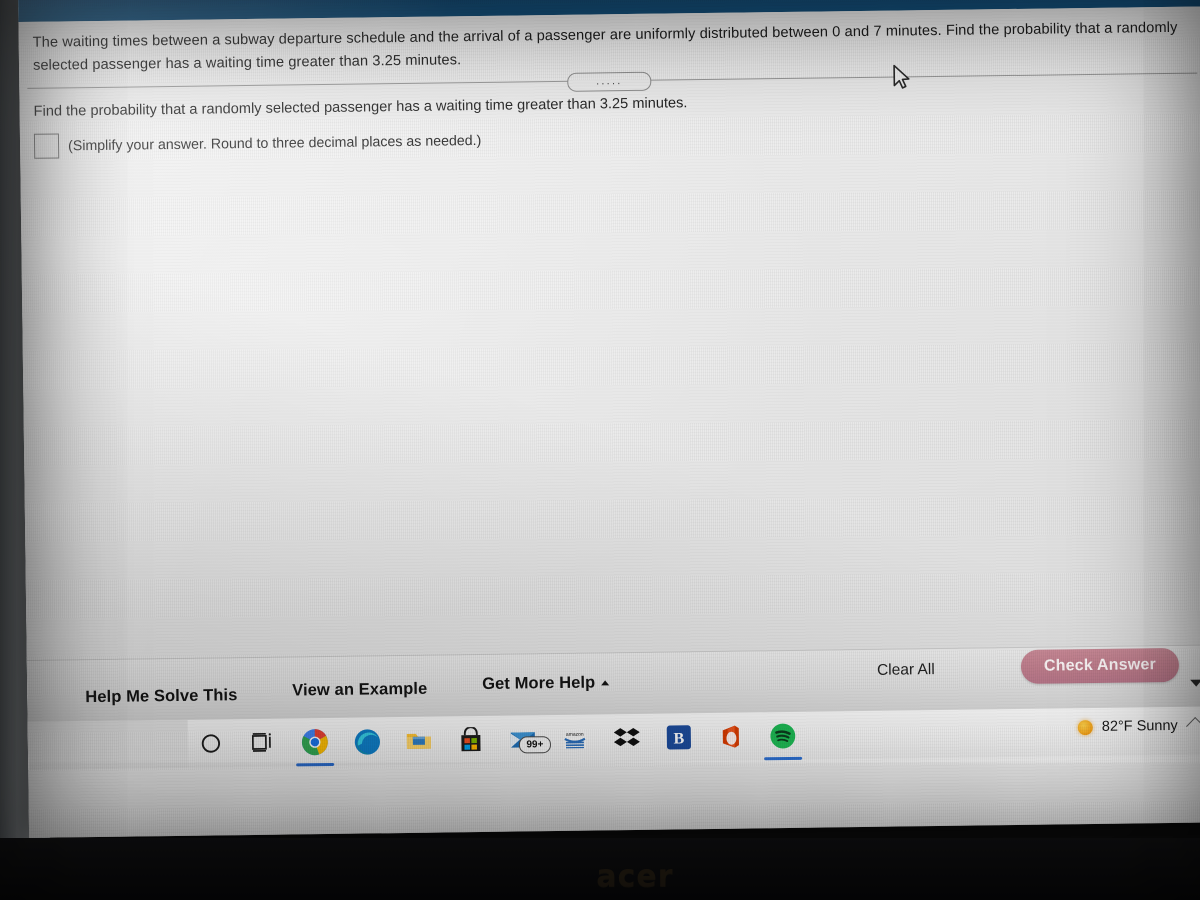  What do you see at coordinates (731, 737) in the screenshot?
I see `microsoft-office-icon` at bounding box center [731, 737].